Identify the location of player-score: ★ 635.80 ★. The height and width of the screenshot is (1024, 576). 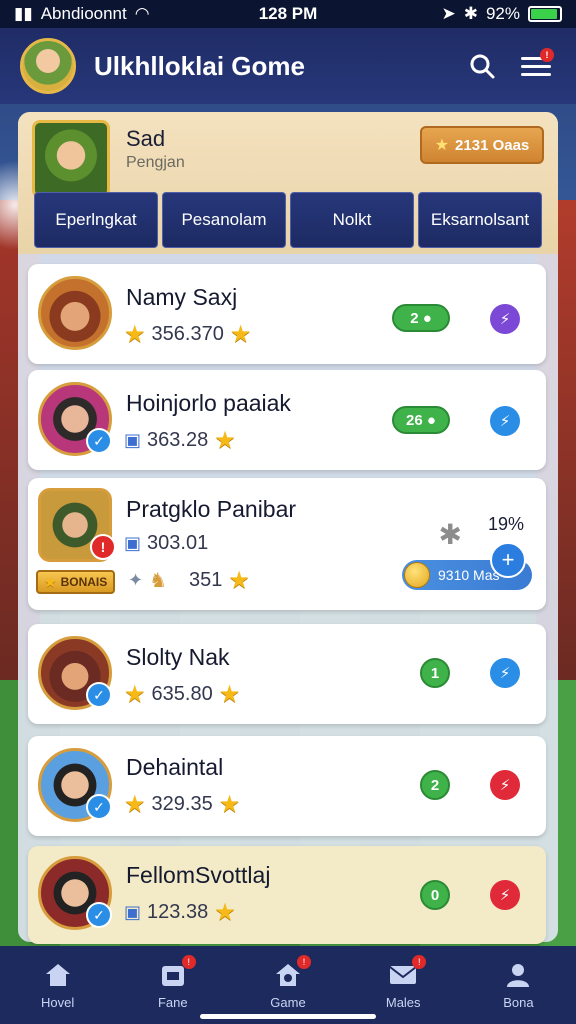
(182, 694).